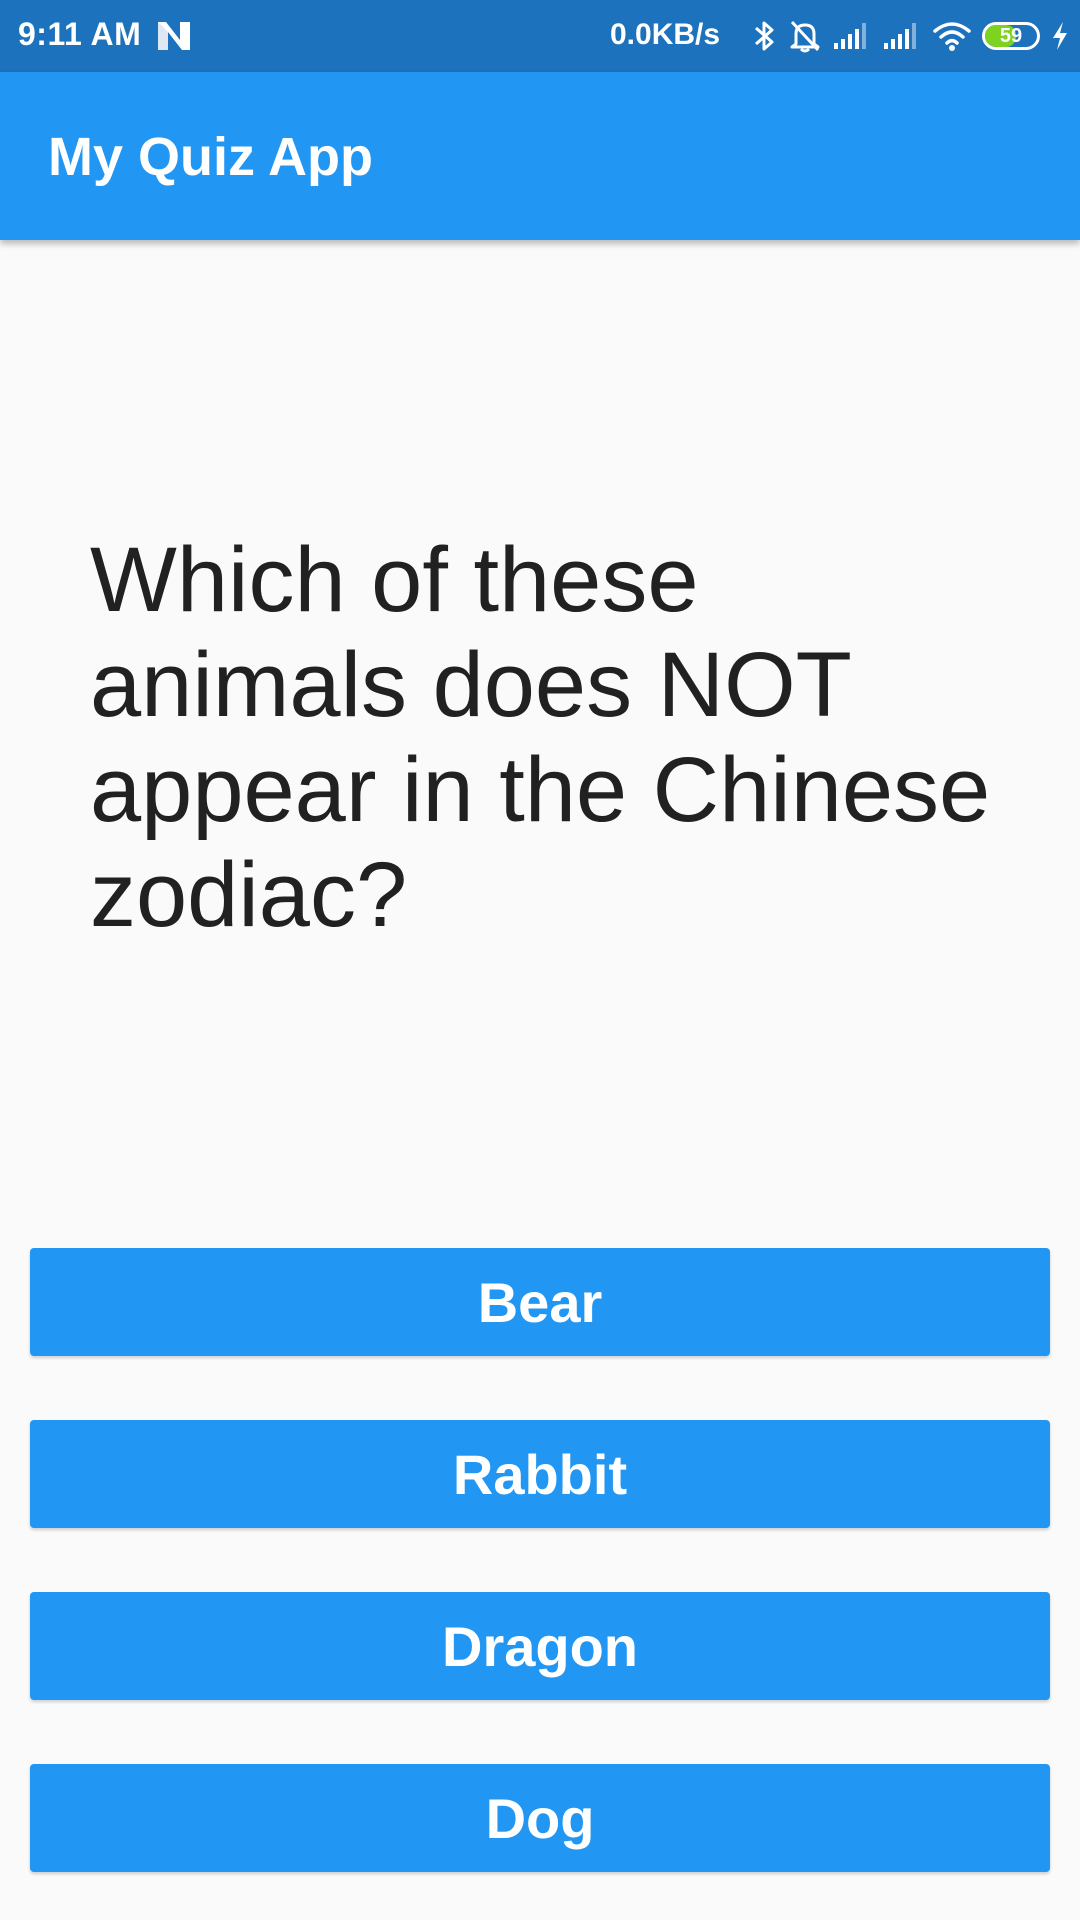 Image resolution: width=1080 pixels, height=1920 pixels. Describe the element at coordinates (540, 1302) in the screenshot. I see `answer-button-bear: Bear` at that location.